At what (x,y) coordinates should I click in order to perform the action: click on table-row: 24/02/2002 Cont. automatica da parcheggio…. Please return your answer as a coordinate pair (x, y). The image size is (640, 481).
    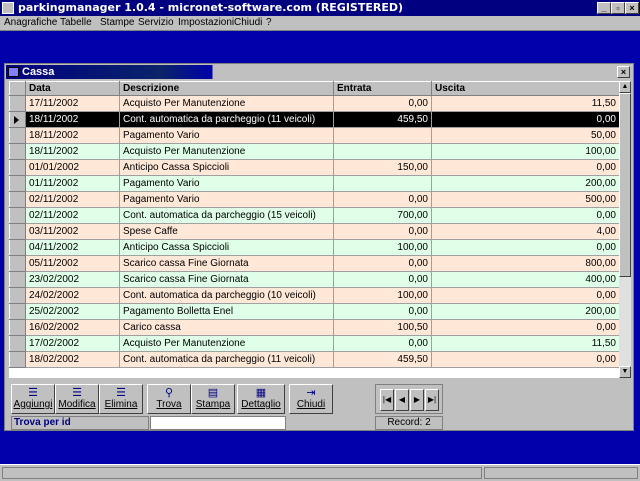
    Looking at the image, I should click on (314, 295).